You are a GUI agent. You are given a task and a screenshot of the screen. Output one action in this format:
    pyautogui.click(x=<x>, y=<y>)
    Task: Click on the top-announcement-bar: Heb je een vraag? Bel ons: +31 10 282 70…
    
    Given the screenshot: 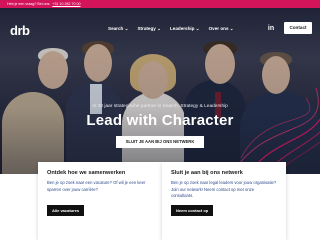 What is the action you would take?
    pyautogui.click(x=160, y=4)
    